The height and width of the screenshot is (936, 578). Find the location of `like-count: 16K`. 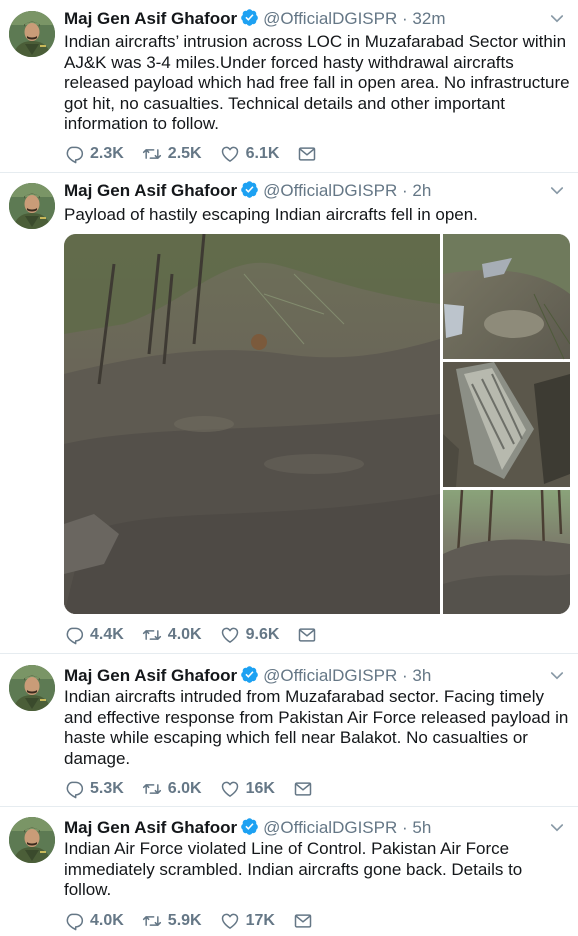

like-count: 16K is located at coordinates (260, 788).